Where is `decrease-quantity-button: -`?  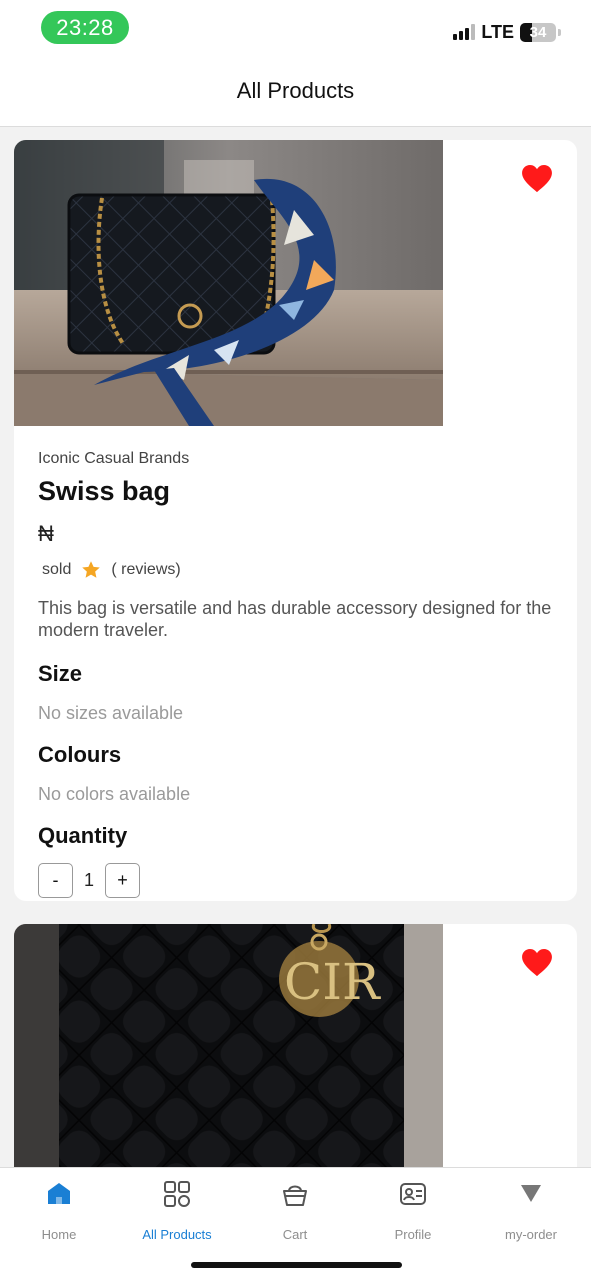 decrease-quantity-button: - is located at coordinates (55, 880).